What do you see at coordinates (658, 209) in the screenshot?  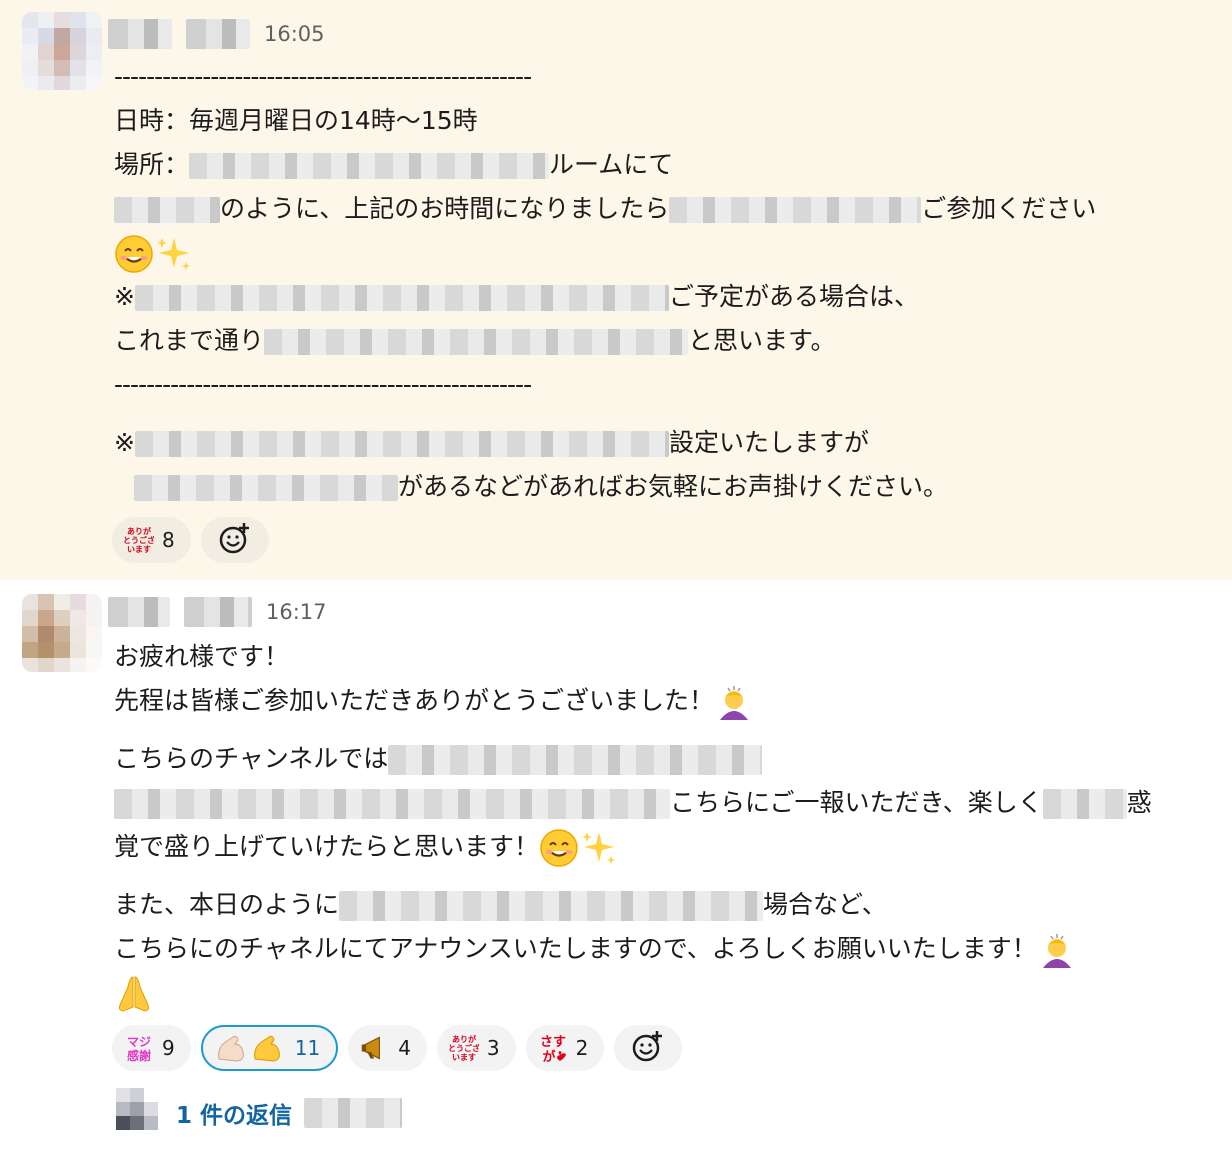 I see `text-line: のように、上記のお時間になりましたら ご参加ください` at bounding box center [658, 209].